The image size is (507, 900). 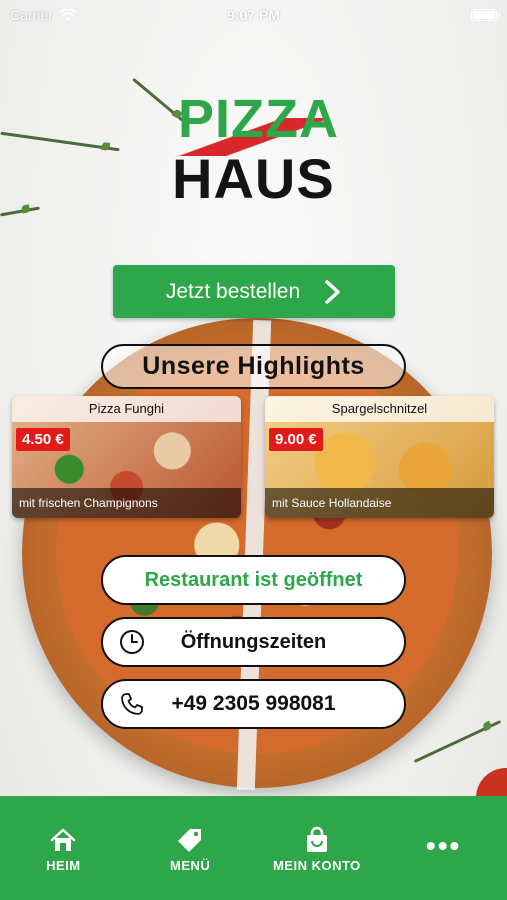 What do you see at coordinates (132, 704) in the screenshot?
I see `phone-icon` at bounding box center [132, 704].